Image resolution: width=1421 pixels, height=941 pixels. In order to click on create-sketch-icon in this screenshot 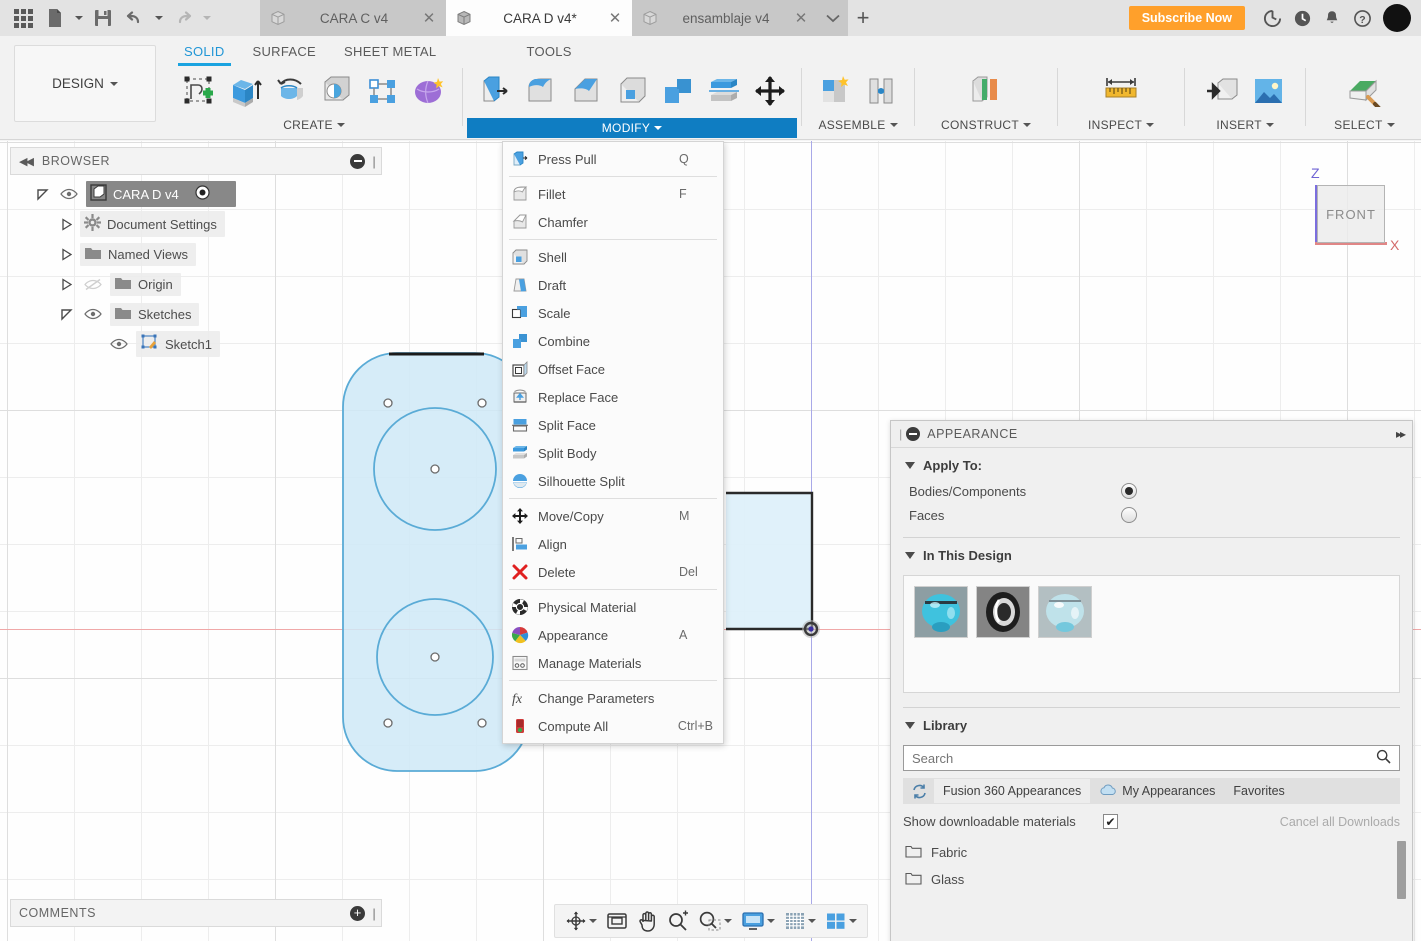, I will do `click(199, 91)`.